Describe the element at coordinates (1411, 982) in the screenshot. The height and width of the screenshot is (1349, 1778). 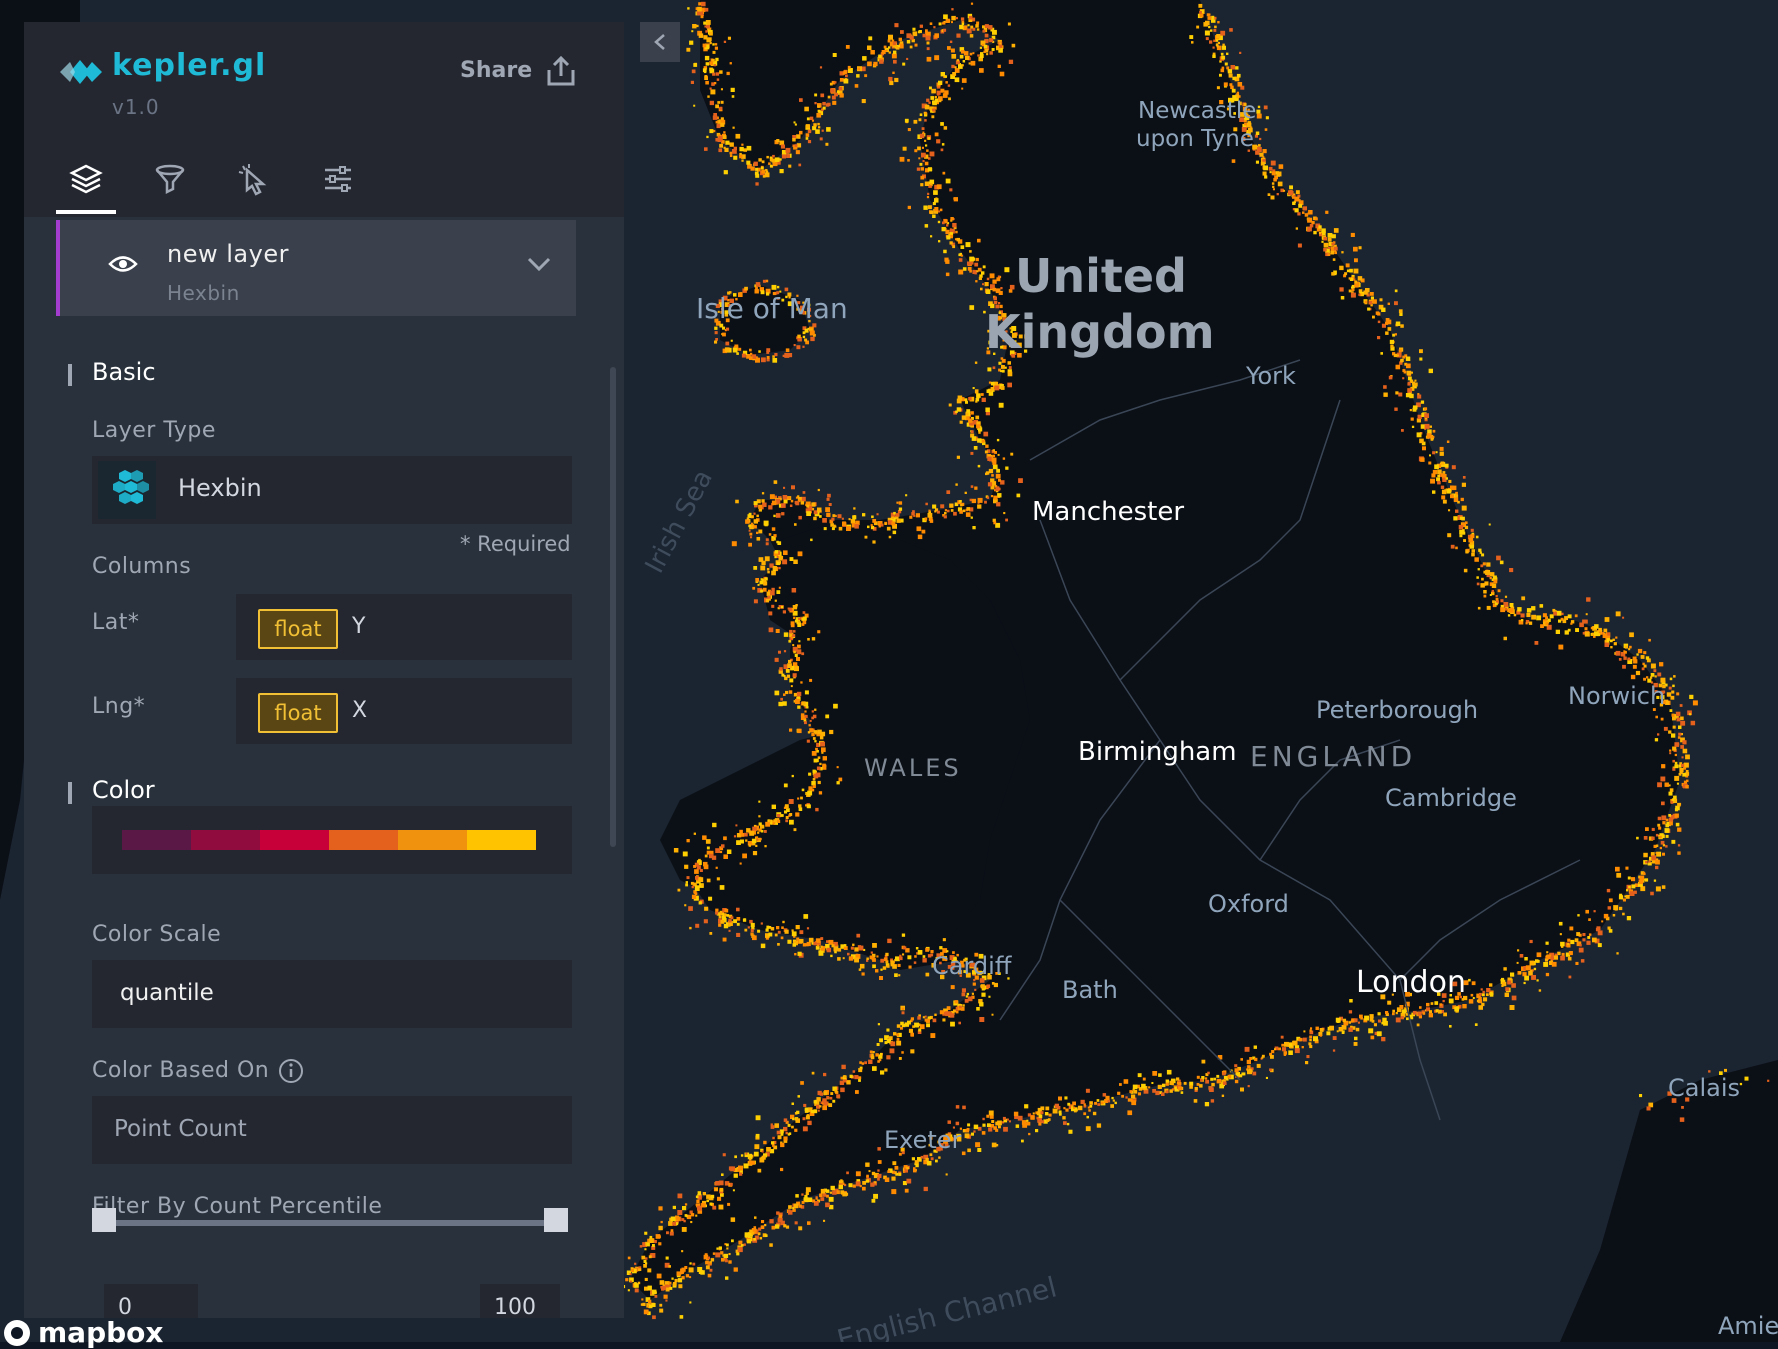
I see `label-london: London` at that location.